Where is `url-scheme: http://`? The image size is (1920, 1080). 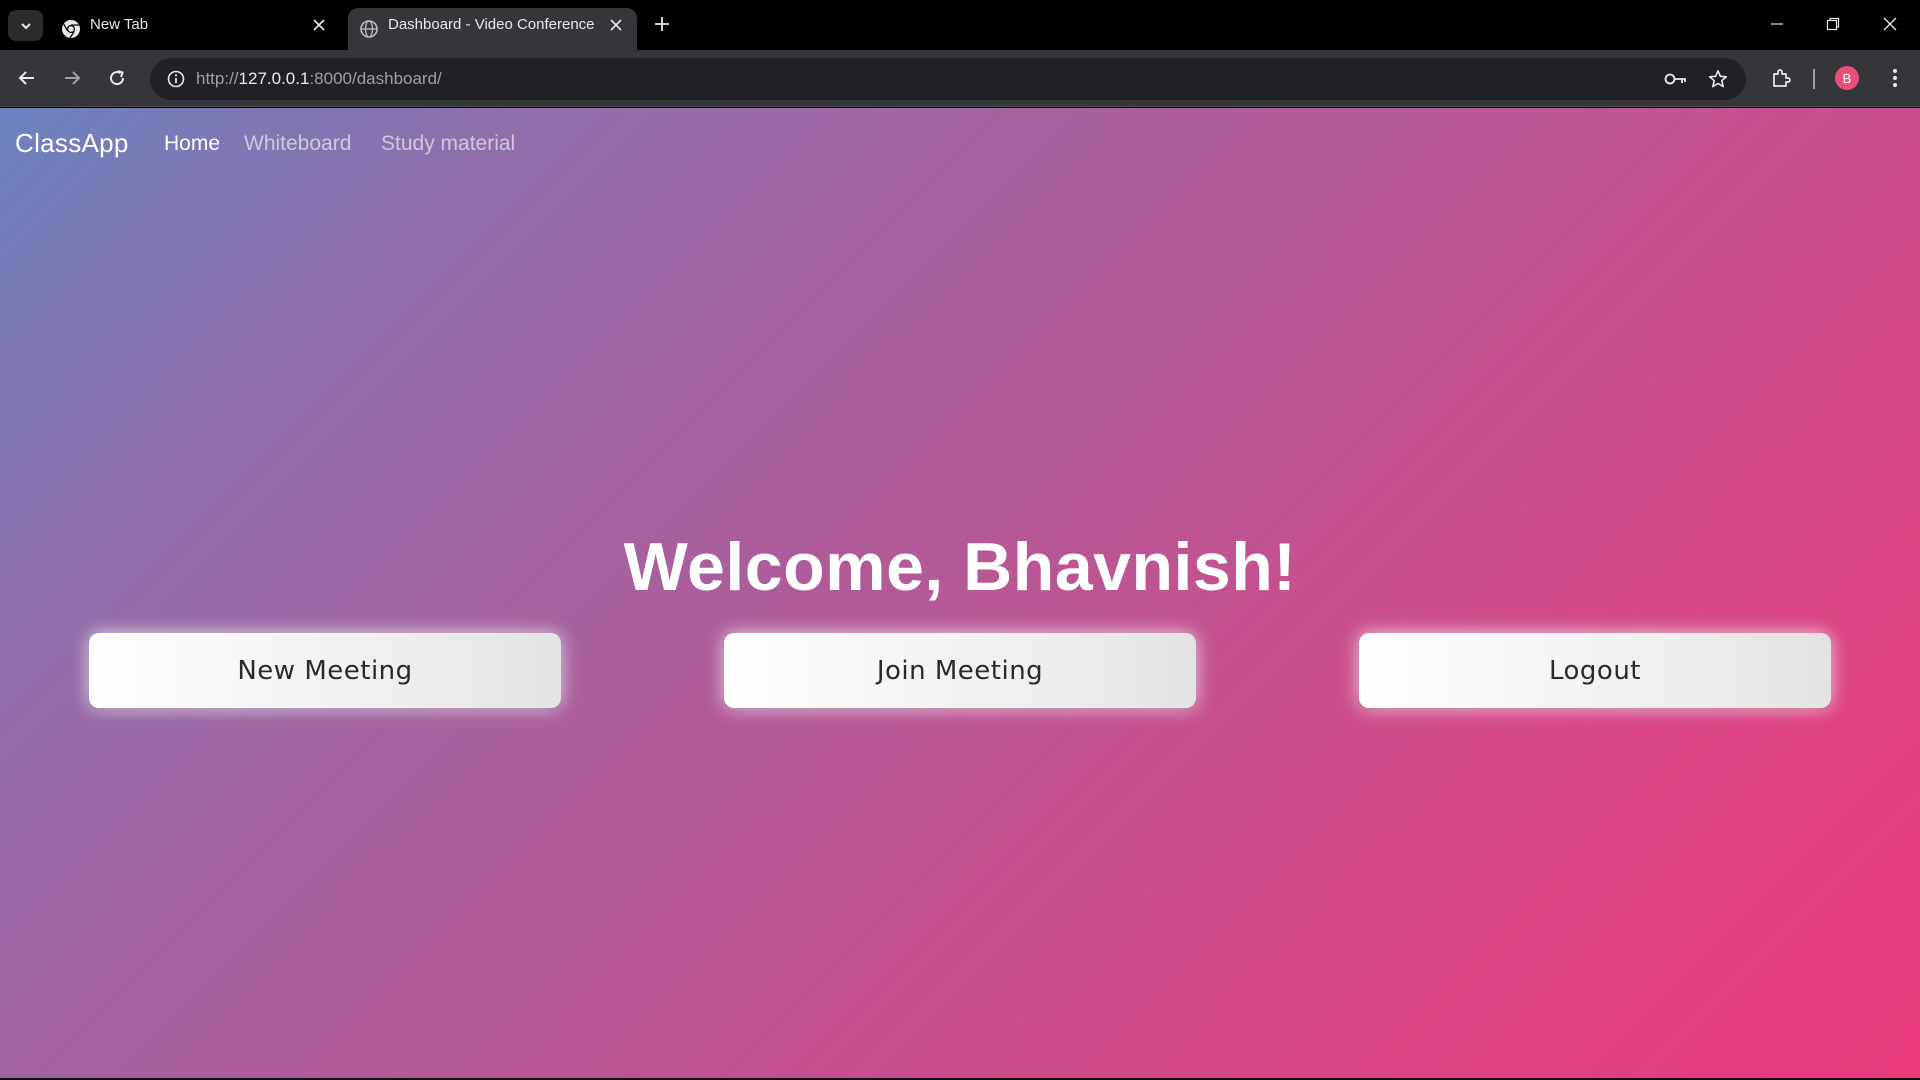
url-scheme: http:// is located at coordinates (217, 78).